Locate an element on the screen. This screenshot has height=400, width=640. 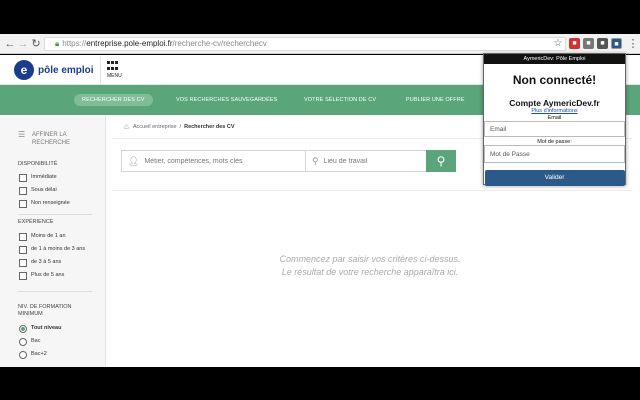
lock-icon: 🔒︎ is located at coordinates (57, 43).